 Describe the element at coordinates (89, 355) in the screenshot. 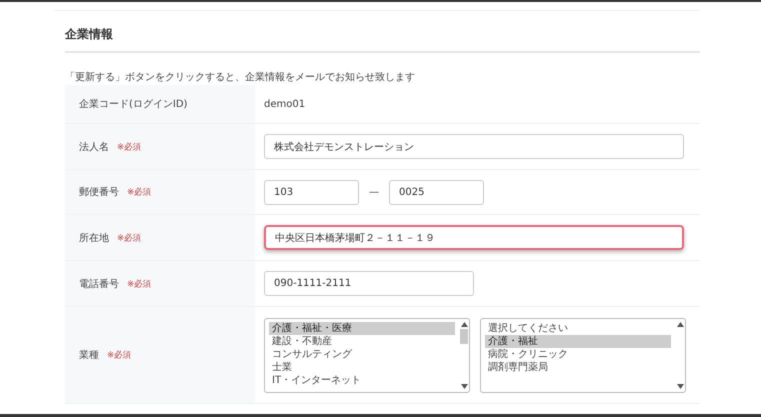

I see `field-label: 業種` at that location.